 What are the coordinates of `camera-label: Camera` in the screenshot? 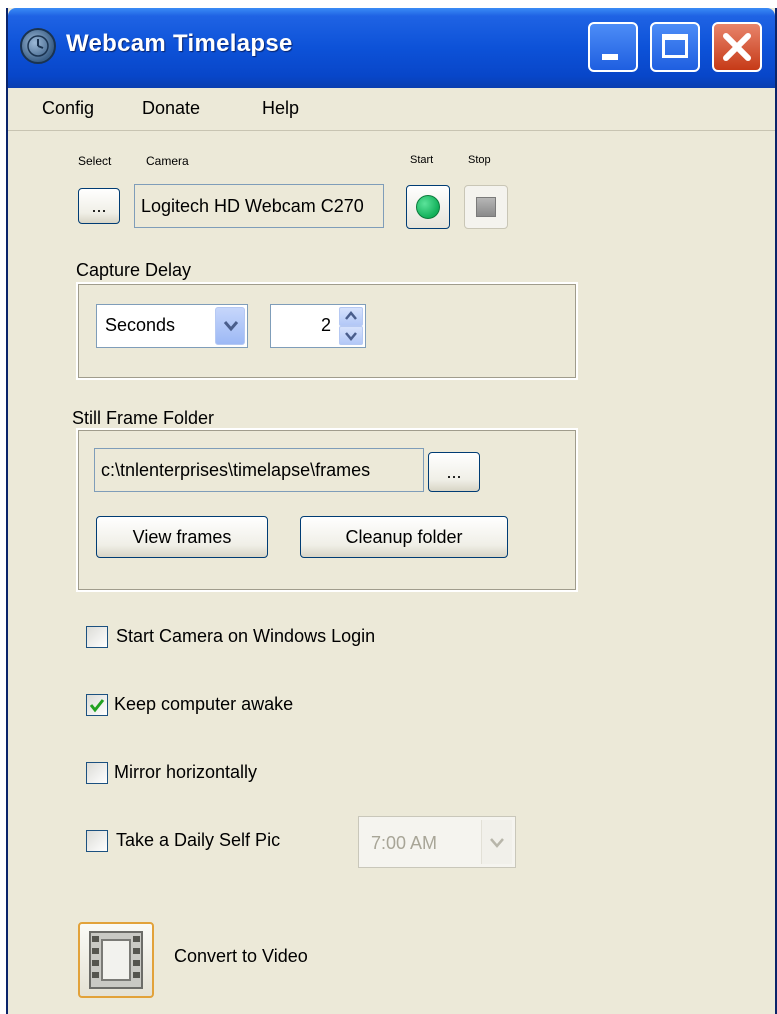 It's located at (167, 161).